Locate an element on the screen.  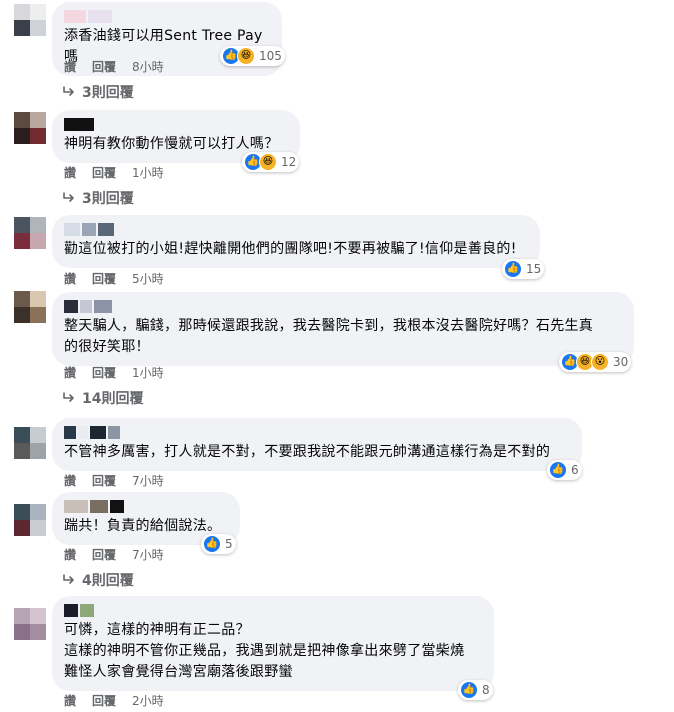
reaction-count: 105 is located at coordinates (270, 56).